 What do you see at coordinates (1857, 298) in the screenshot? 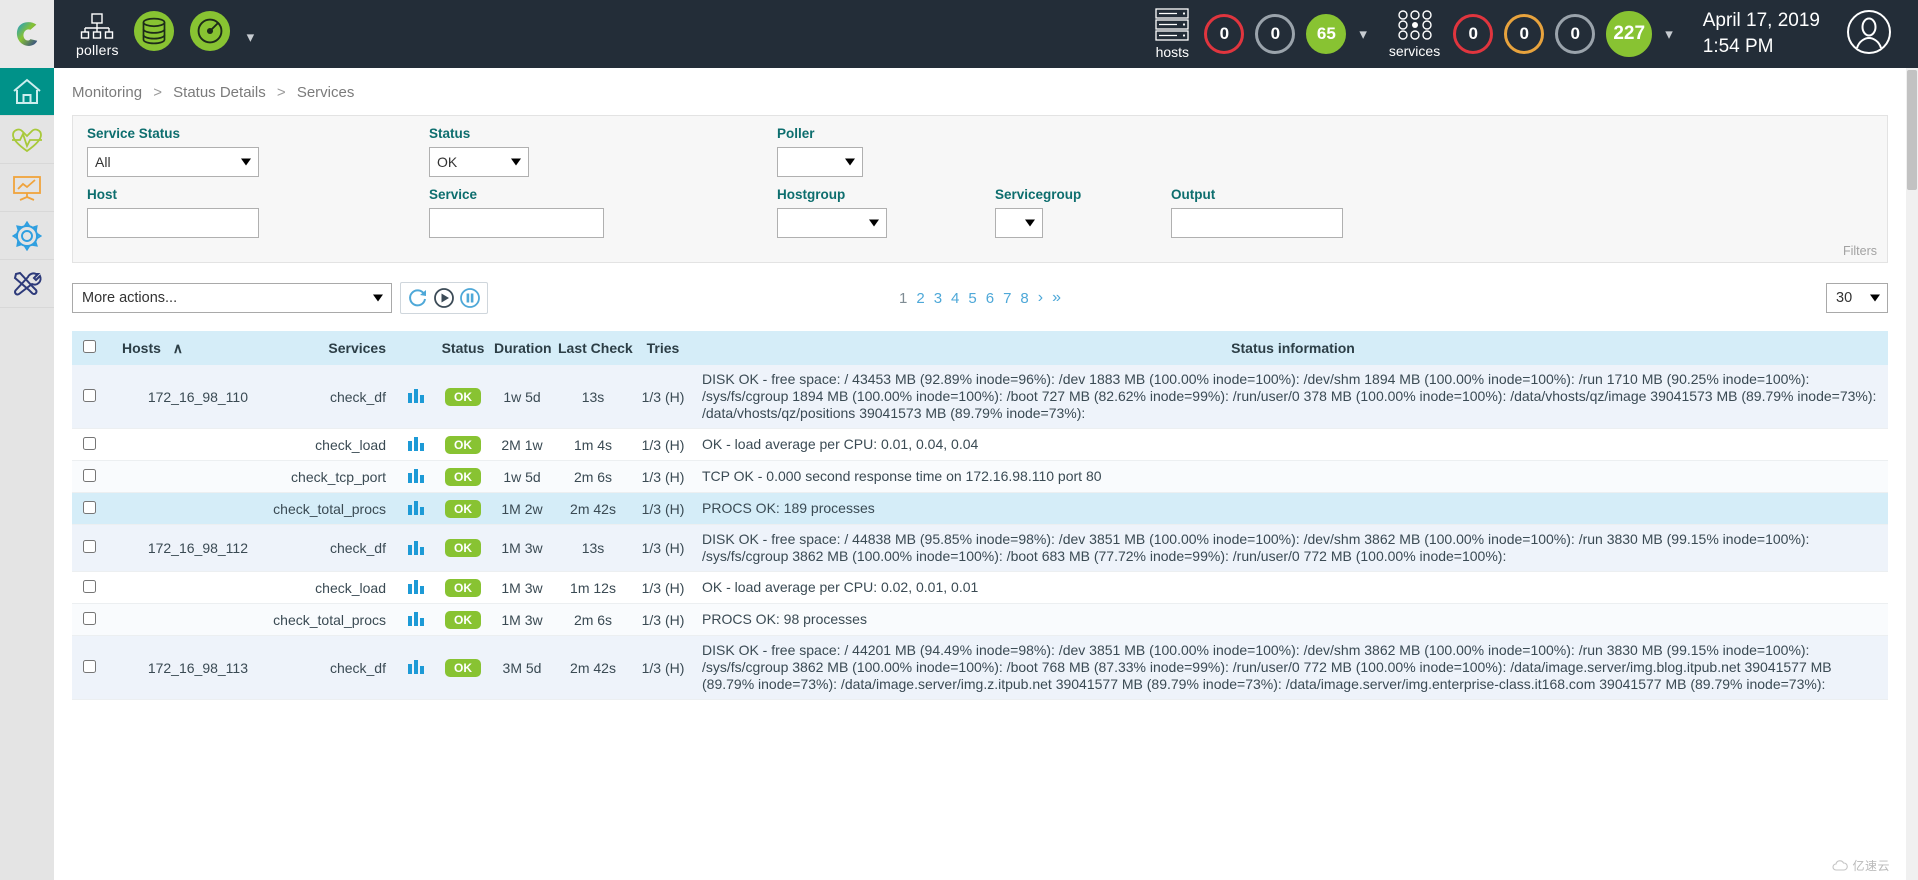
I see `per-page-select: 30` at bounding box center [1857, 298].